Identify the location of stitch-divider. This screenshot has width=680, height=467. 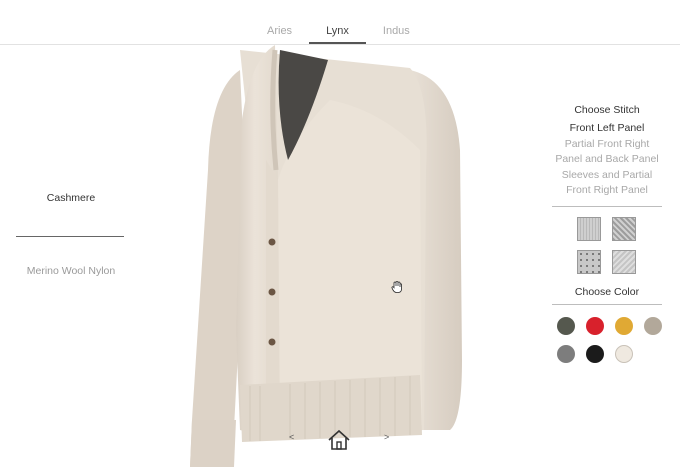
(607, 206).